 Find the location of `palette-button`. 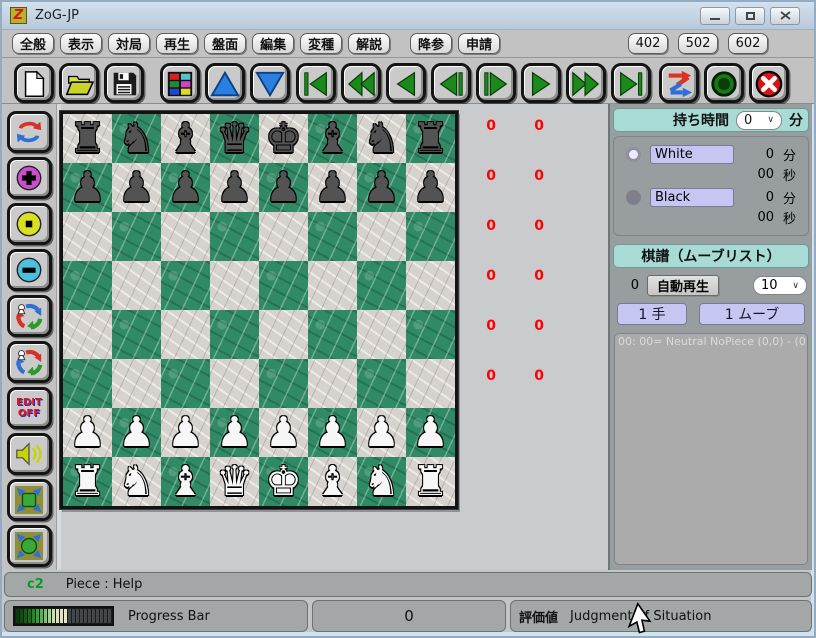

palette-button is located at coordinates (180, 83).